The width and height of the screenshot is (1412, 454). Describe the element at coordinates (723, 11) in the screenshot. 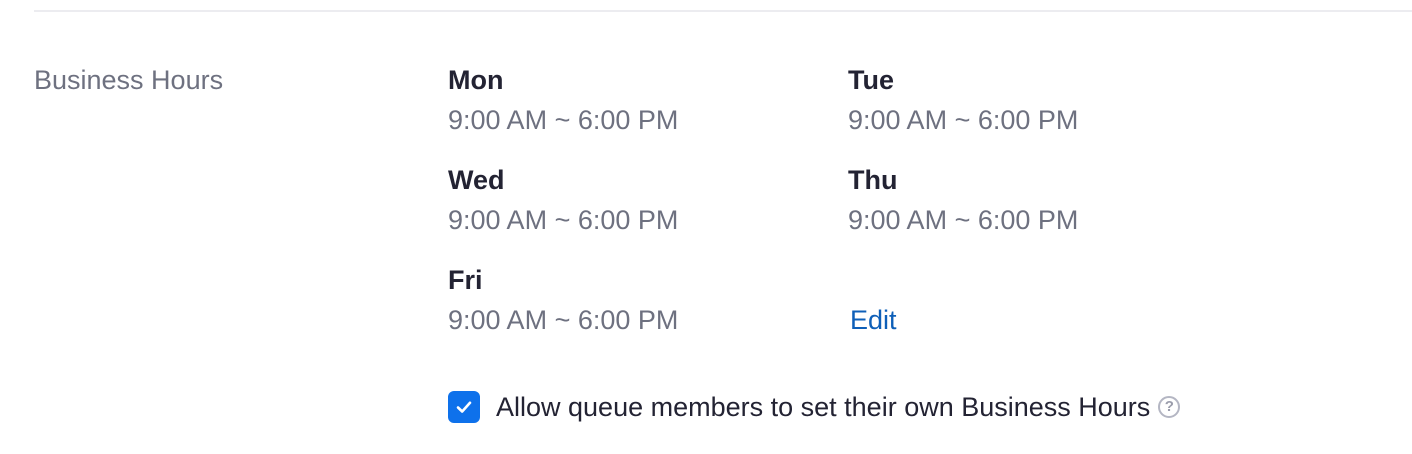

I see `section-divider` at that location.